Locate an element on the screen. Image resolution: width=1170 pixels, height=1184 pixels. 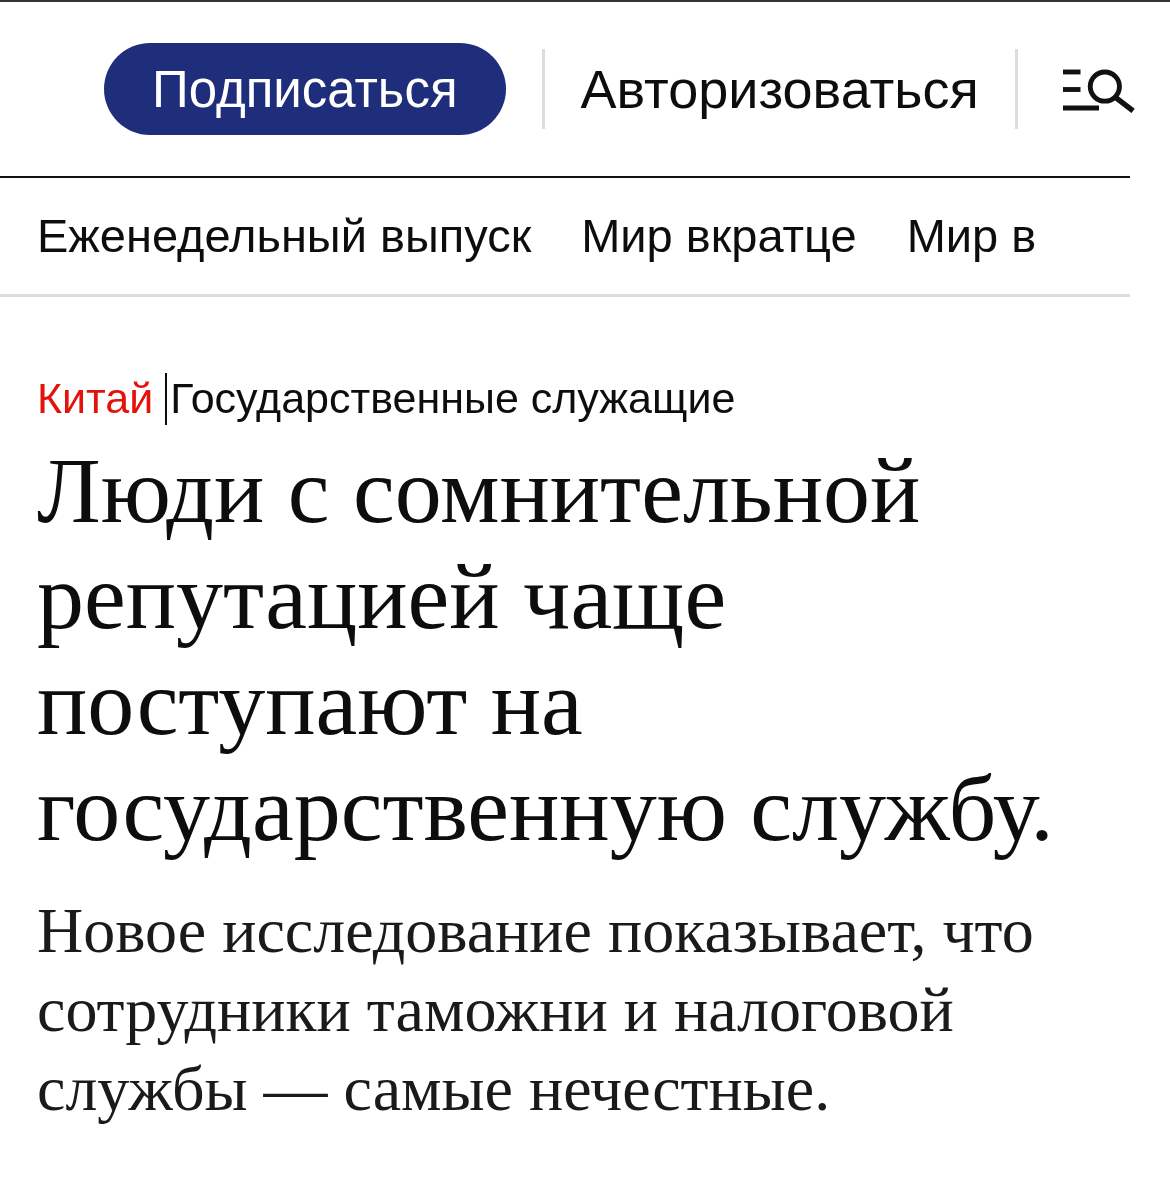
nav-link: Мир вкратце is located at coordinates (719, 235).